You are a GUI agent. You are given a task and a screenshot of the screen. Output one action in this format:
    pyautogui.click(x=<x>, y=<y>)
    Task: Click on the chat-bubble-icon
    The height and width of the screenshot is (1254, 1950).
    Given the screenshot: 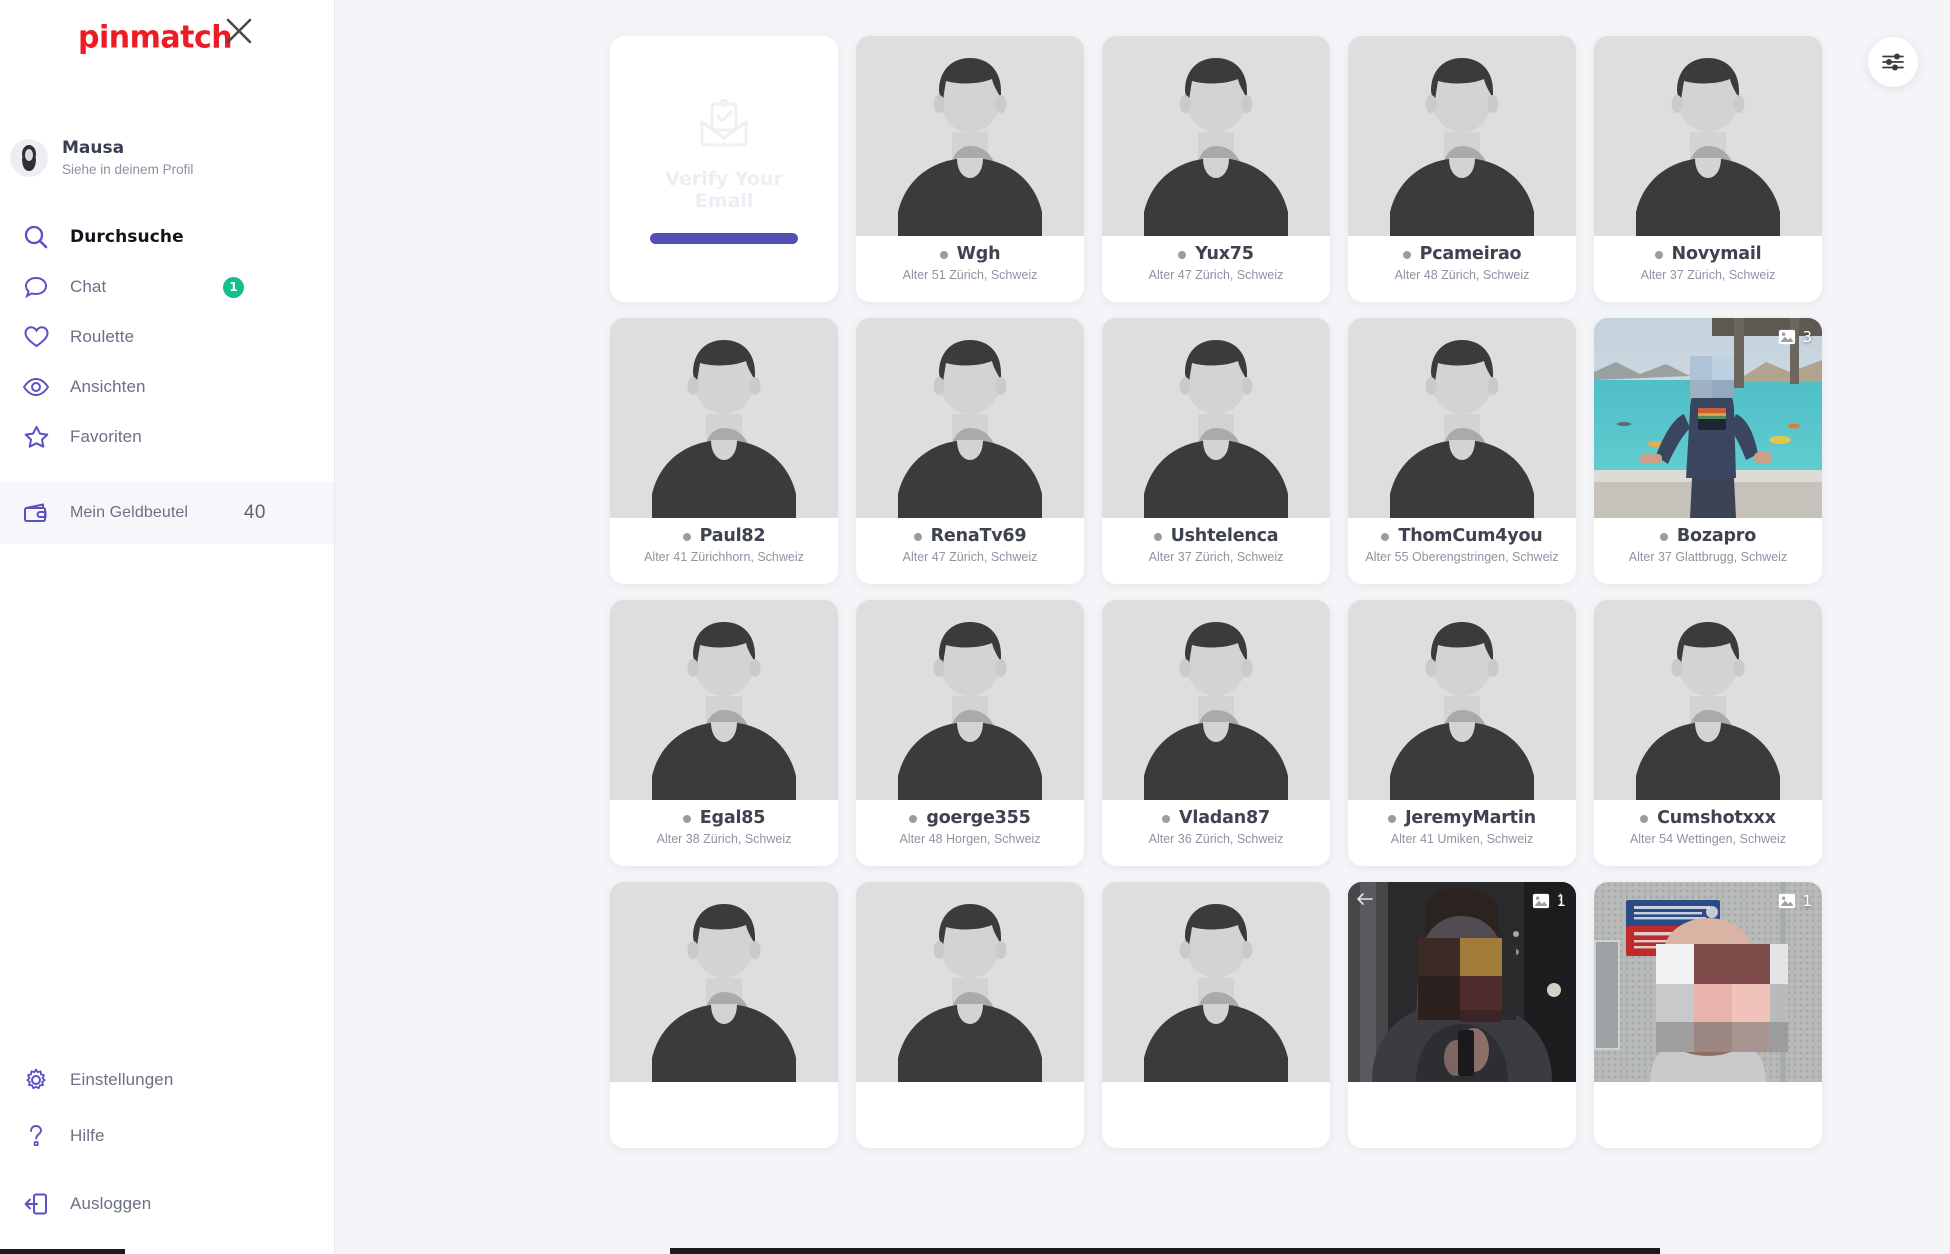 What is the action you would take?
    pyautogui.click(x=36, y=287)
    